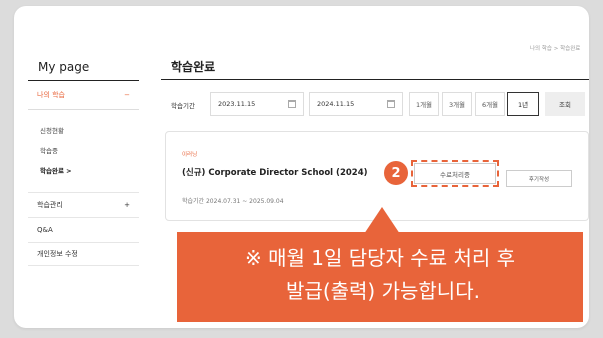 The width and height of the screenshot is (603, 338). What do you see at coordinates (396, 173) in the screenshot?
I see `step-number-badge: 2` at bounding box center [396, 173].